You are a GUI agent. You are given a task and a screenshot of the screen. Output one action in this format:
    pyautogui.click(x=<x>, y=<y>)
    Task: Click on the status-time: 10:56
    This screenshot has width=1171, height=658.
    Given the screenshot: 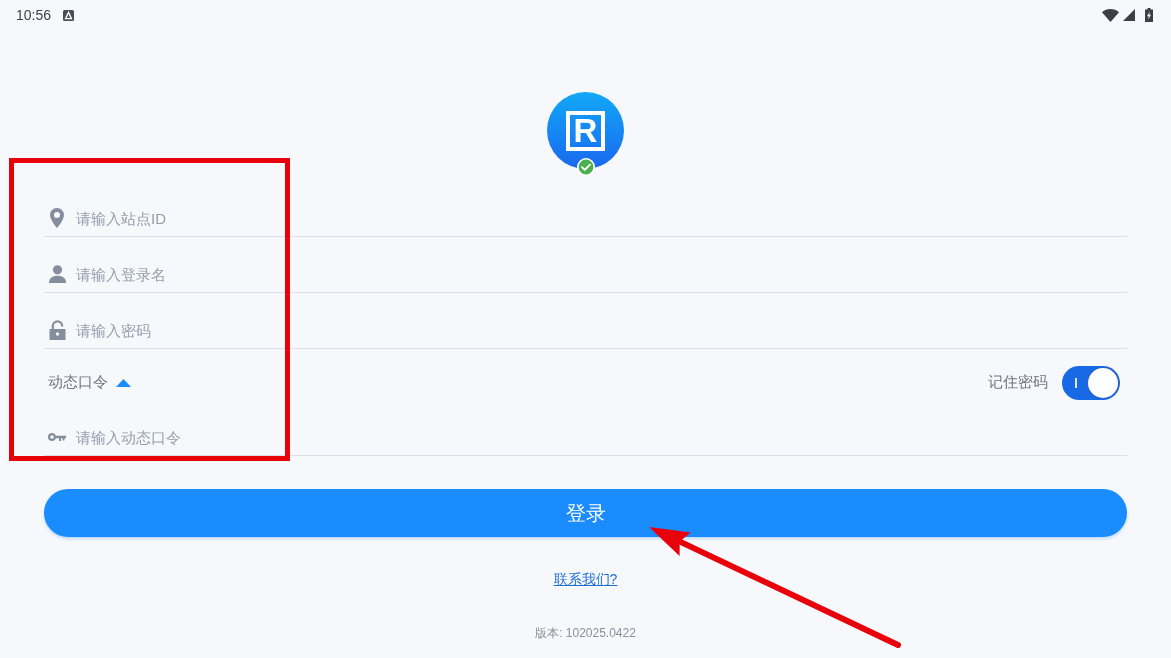 What is the action you would take?
    pyautogui.click(x=34, y=15)
    